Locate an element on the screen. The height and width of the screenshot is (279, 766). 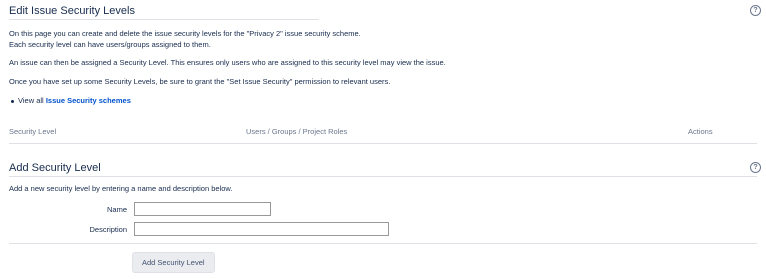
name-label: Name is located at coordinates (116, 209).